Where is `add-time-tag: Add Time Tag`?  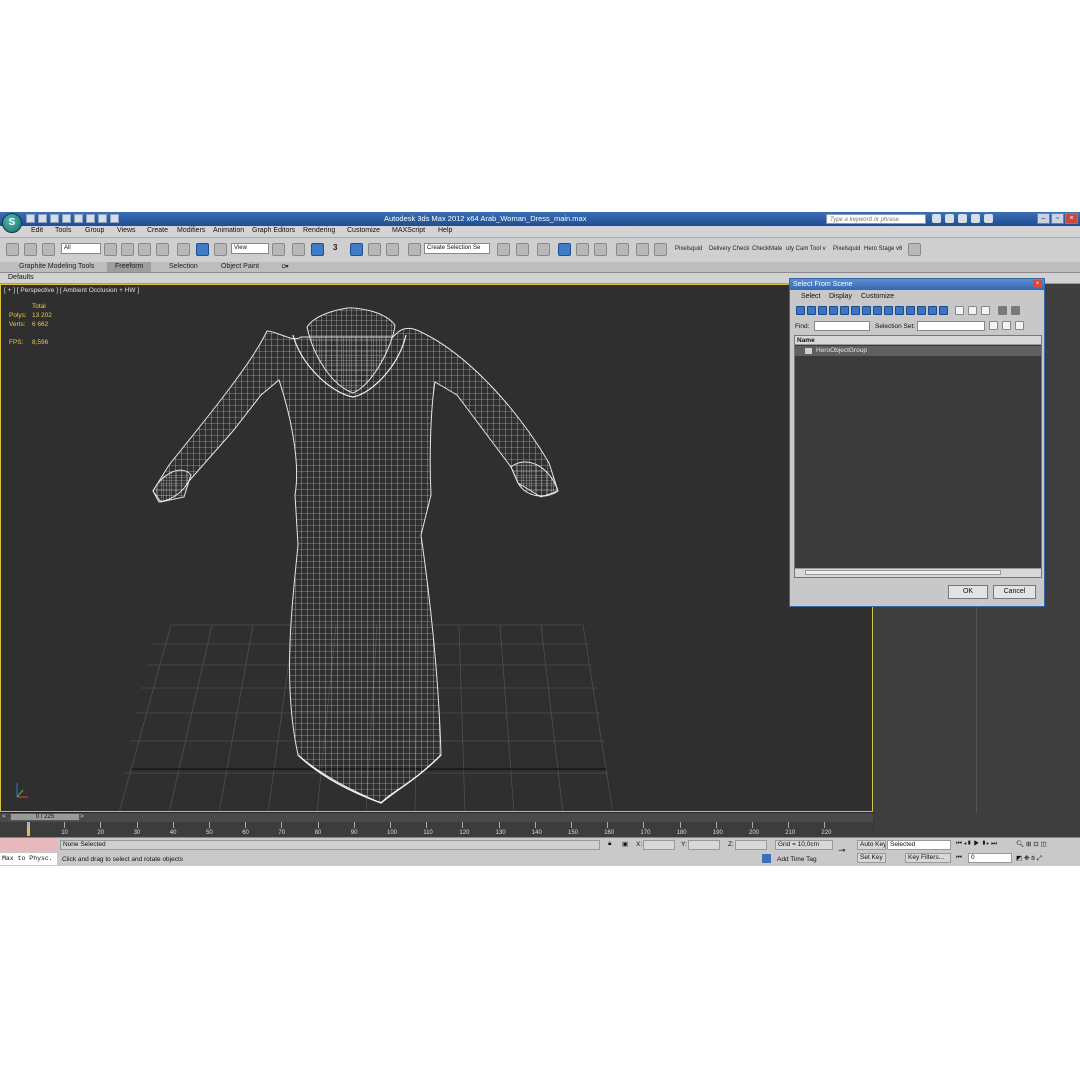
add-time-tag: Add Time Tag is located at coordinates (797, 859).